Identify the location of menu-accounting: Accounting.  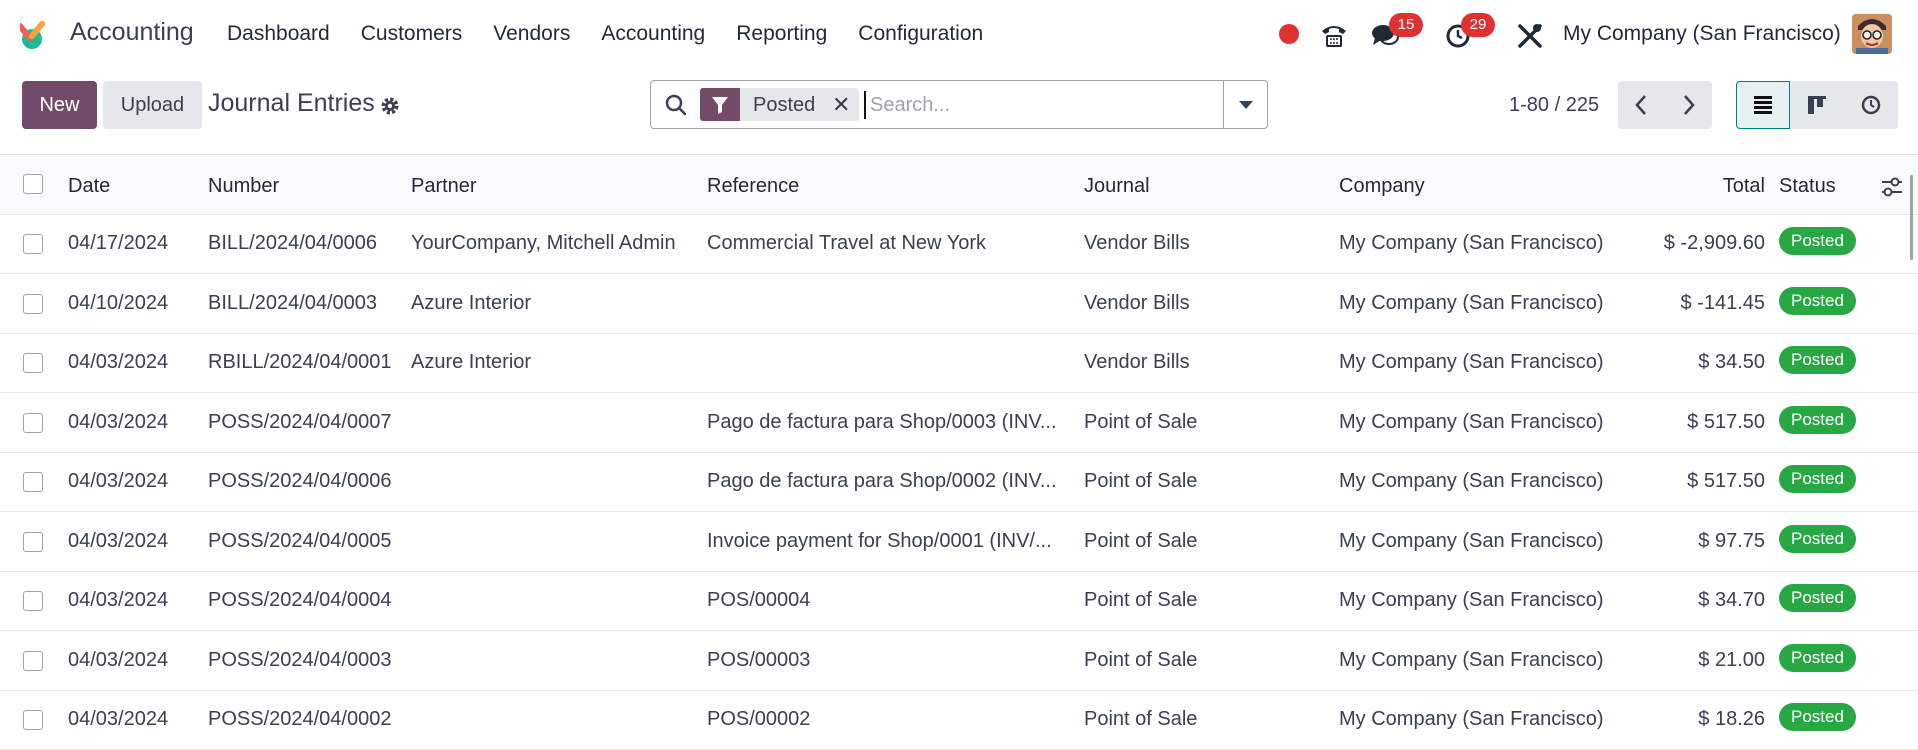
(653, 34).